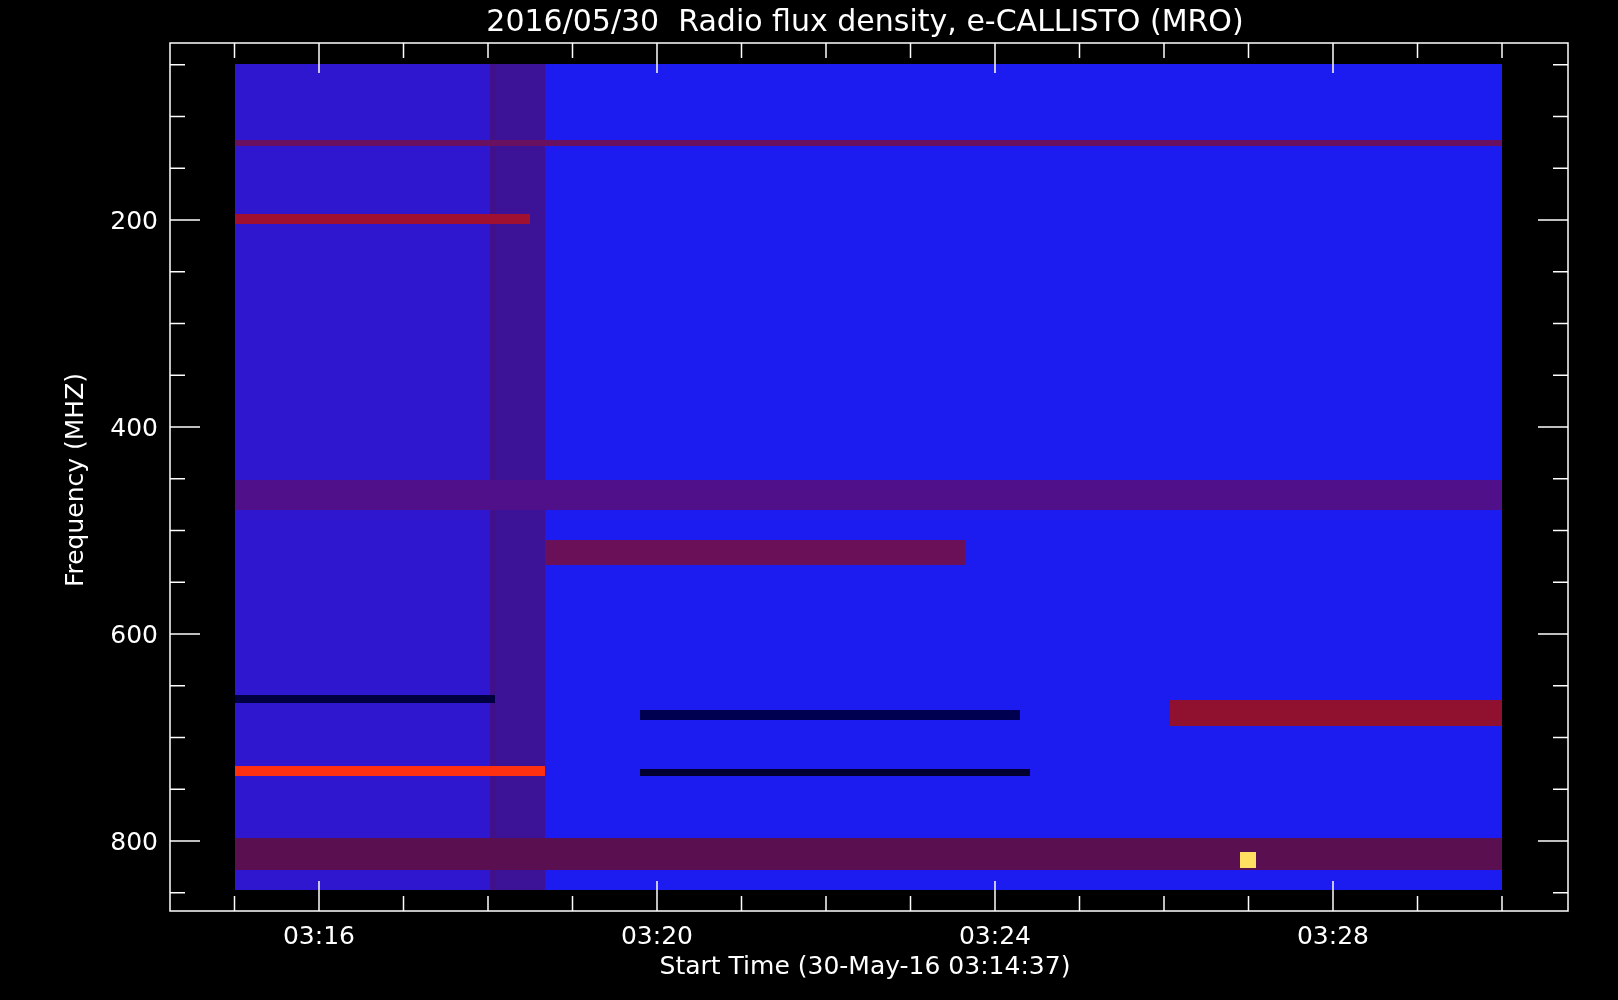 The height and width of the screenshot is (1000, 1618). I want to click on y-tick-label: 400, so click(134, 427).